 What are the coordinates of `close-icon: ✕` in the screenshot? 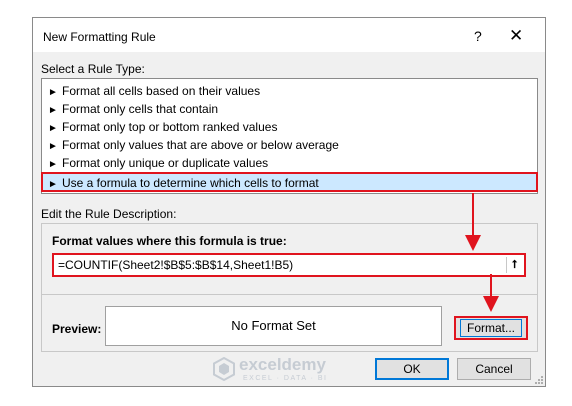 It's located at (516, 36).